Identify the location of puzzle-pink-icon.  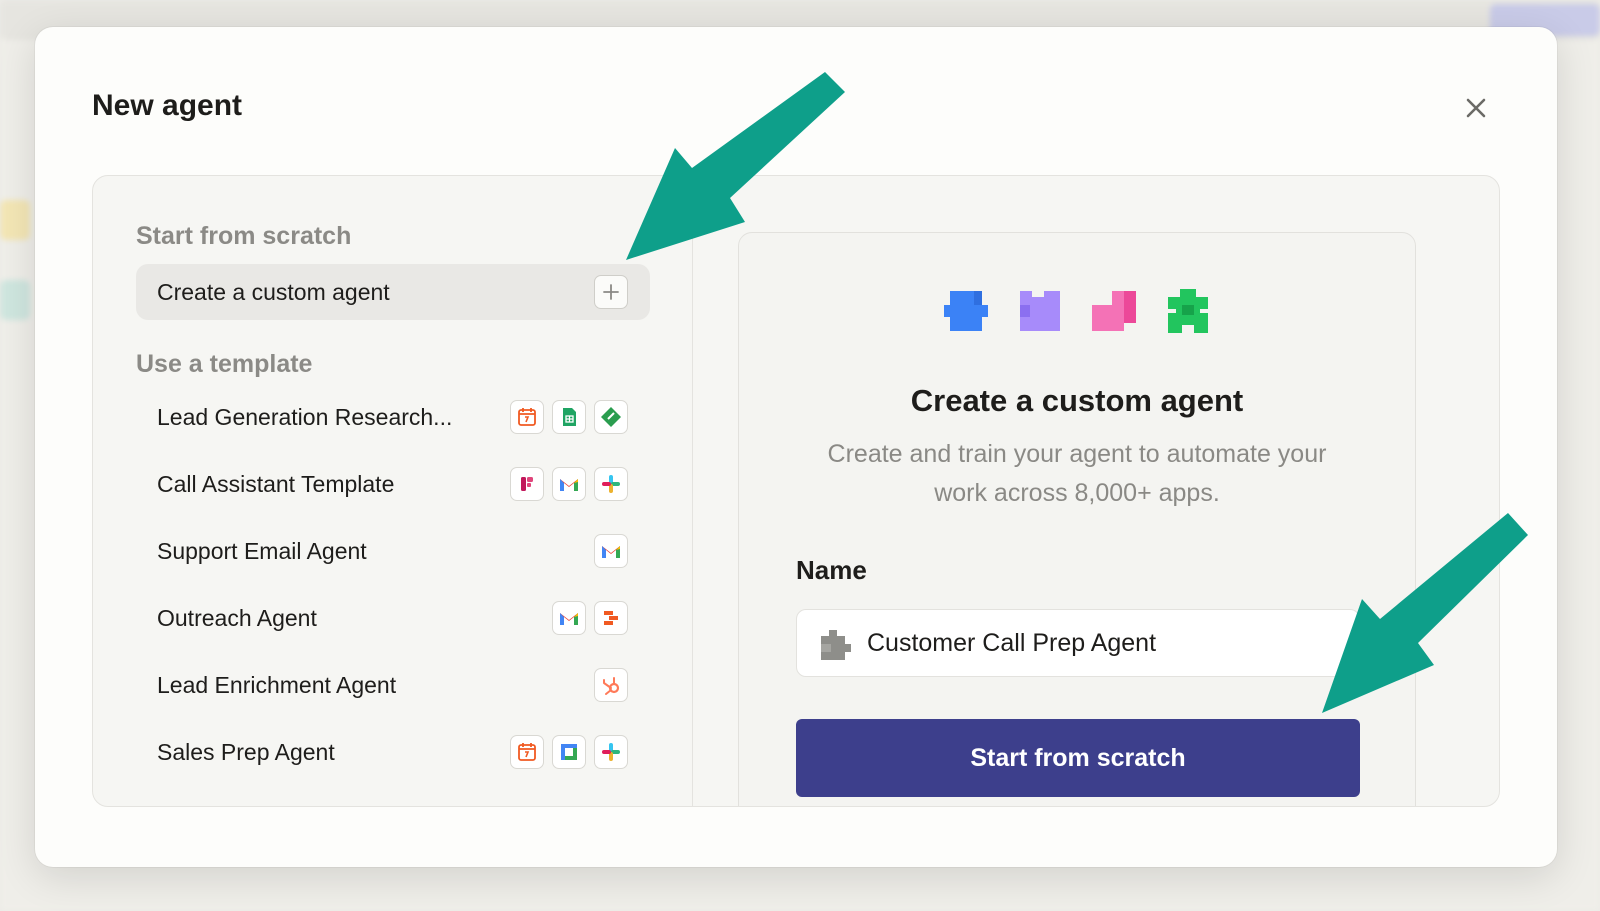
(1114, 311).